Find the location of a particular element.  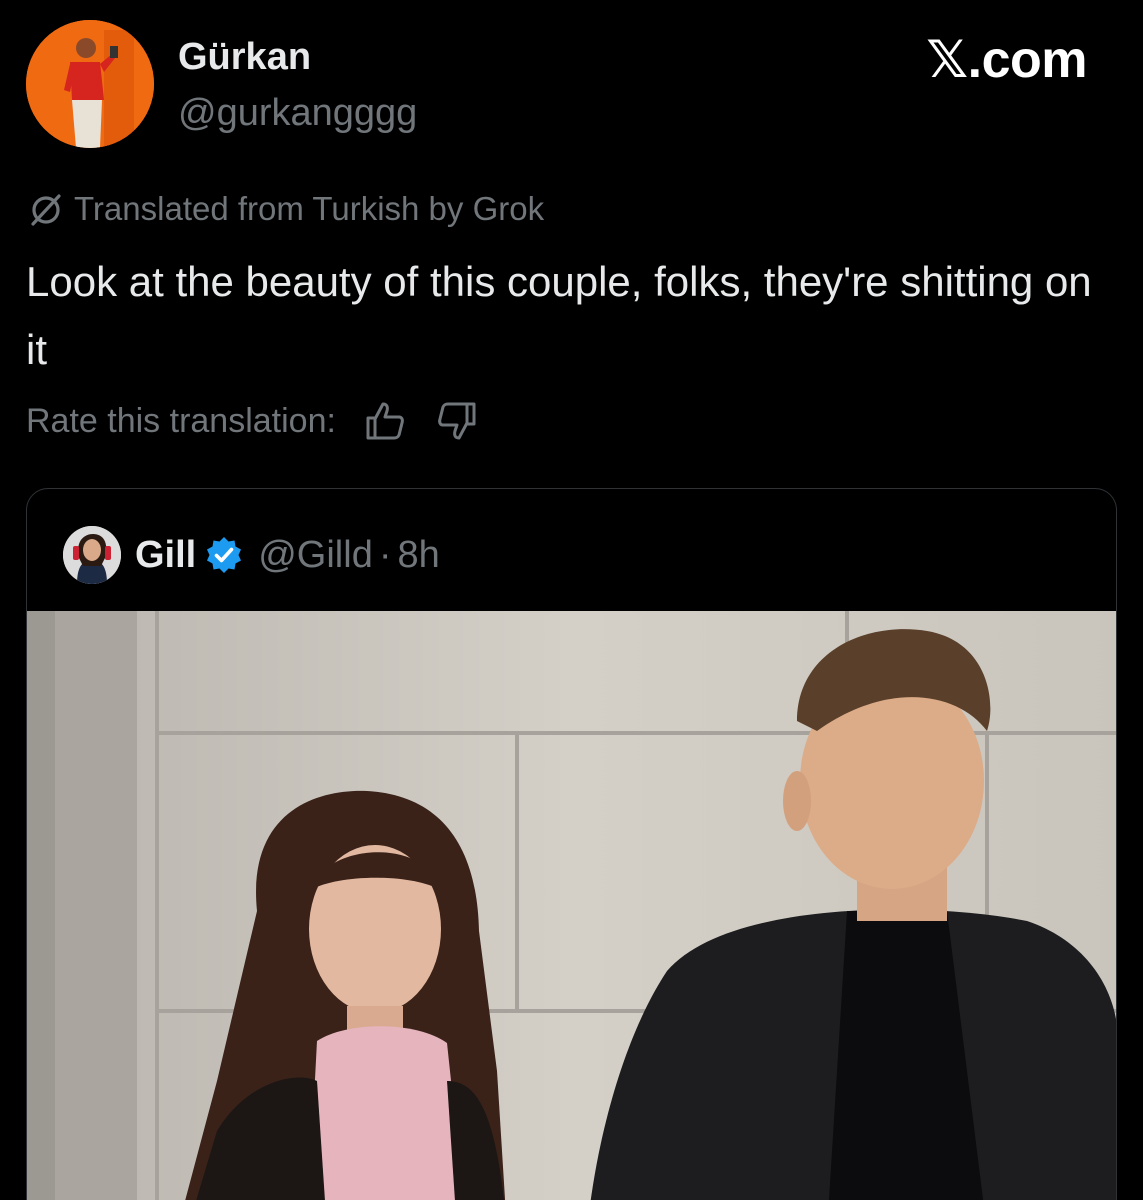

translation-attribution: Translated from Turkish by Grok is located at coordinates (285, 209).